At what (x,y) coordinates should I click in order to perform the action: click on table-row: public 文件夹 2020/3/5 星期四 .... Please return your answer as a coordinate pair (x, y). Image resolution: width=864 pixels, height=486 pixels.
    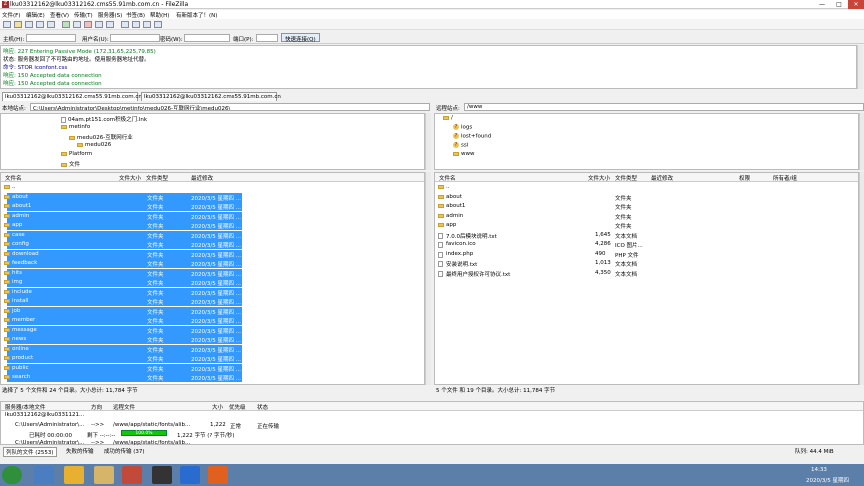
    Looking at the image, I should click on (212, 368).